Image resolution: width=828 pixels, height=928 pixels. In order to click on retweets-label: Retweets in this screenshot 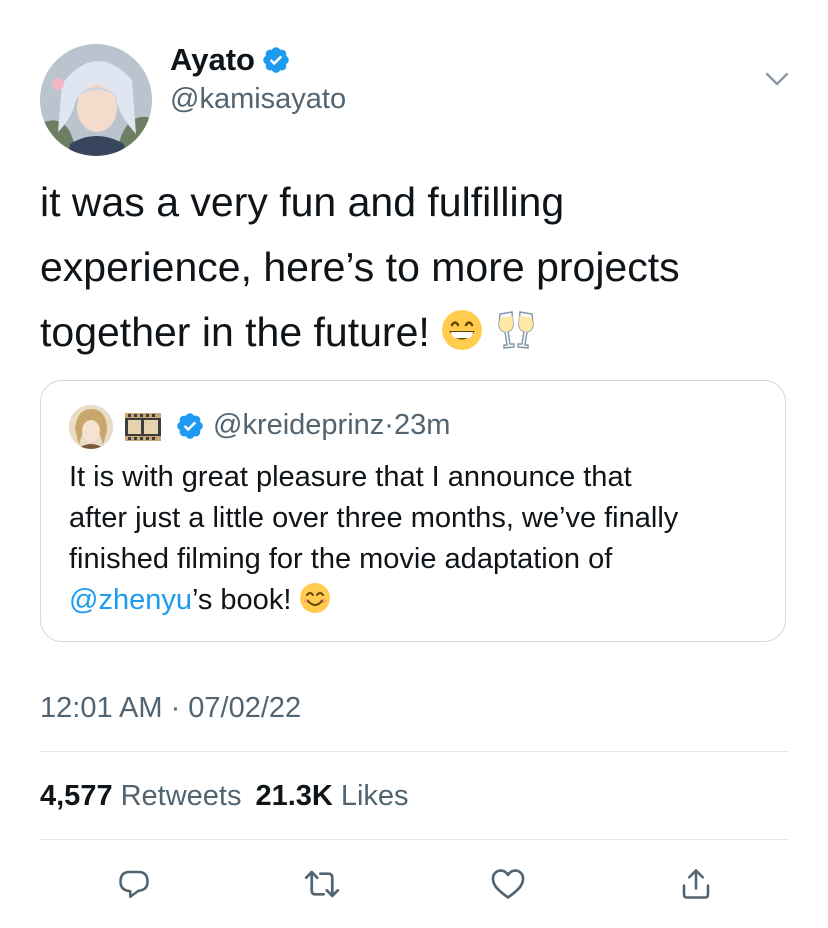, I will do `click(181, 796)`.